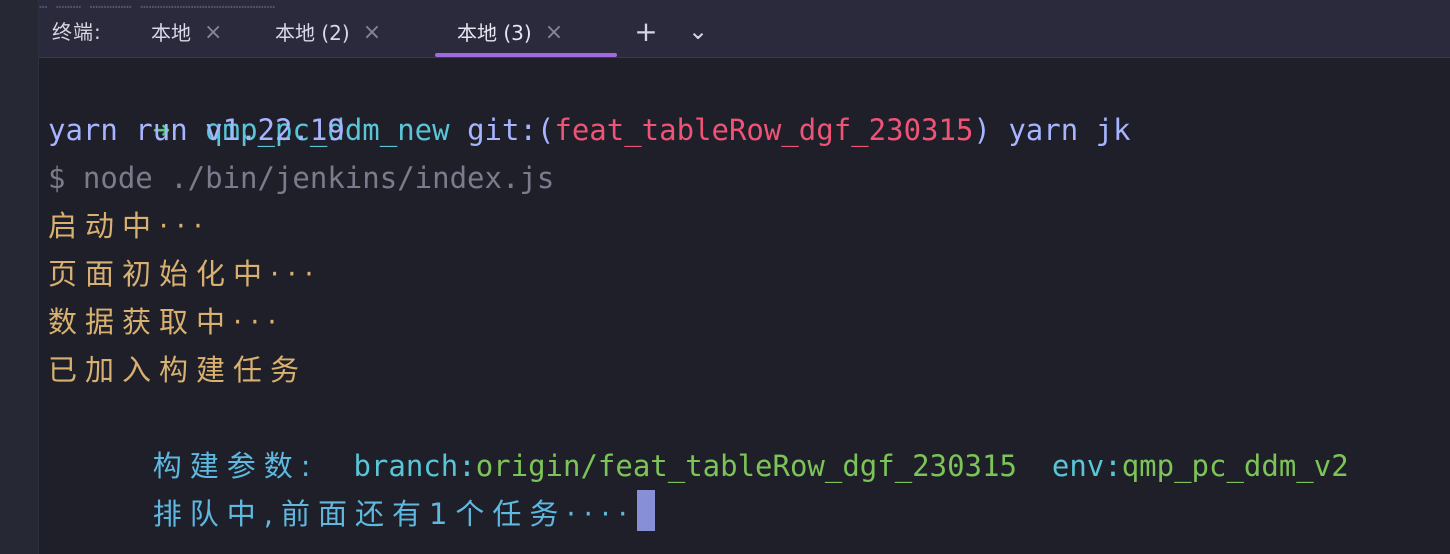  What do you see at coordinates (494, 33) in the screenshot?
I see `tab-label: 本地 (3)` at bounding box center [494, 33].